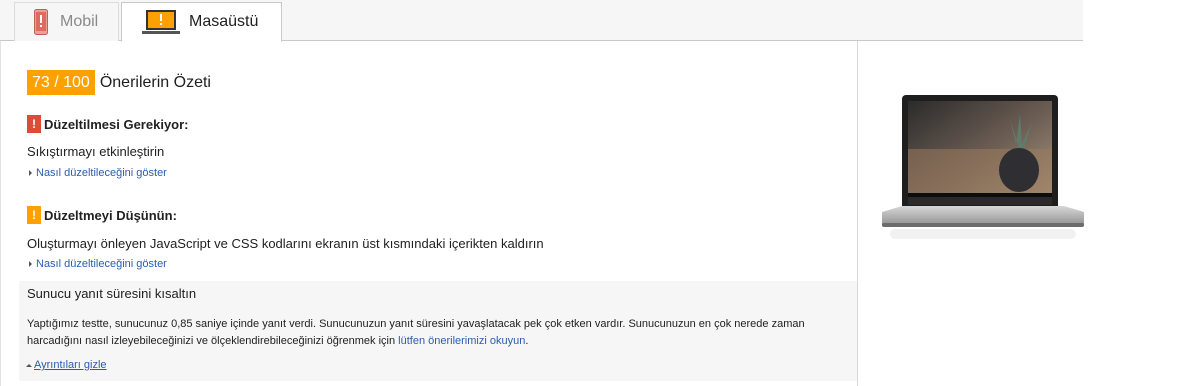  What do you see at coordinates (29, 365) in the screenshot?
I see `collapse-arrow-icon` at bounding box center [29, 365].